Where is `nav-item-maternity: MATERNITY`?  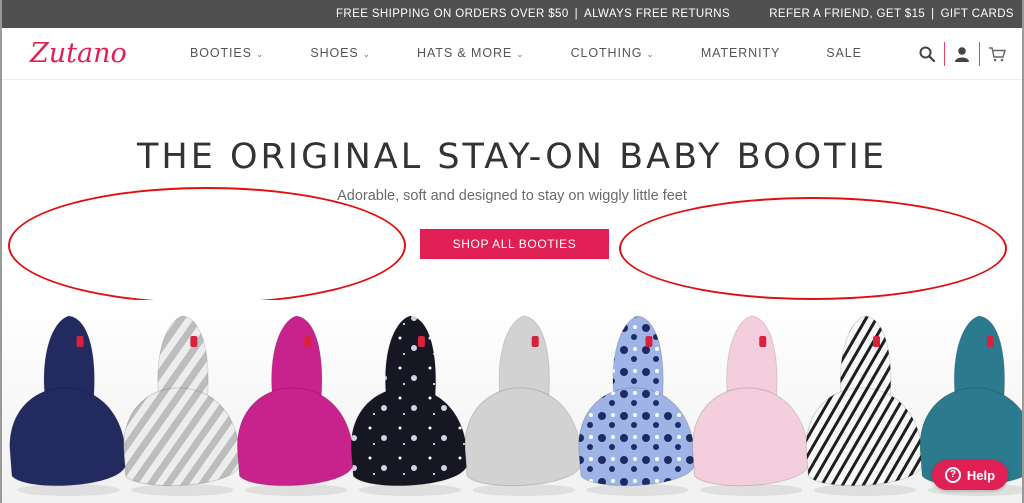
nav-item-maternity: MATERNITY is located at coordinates (740, 53).